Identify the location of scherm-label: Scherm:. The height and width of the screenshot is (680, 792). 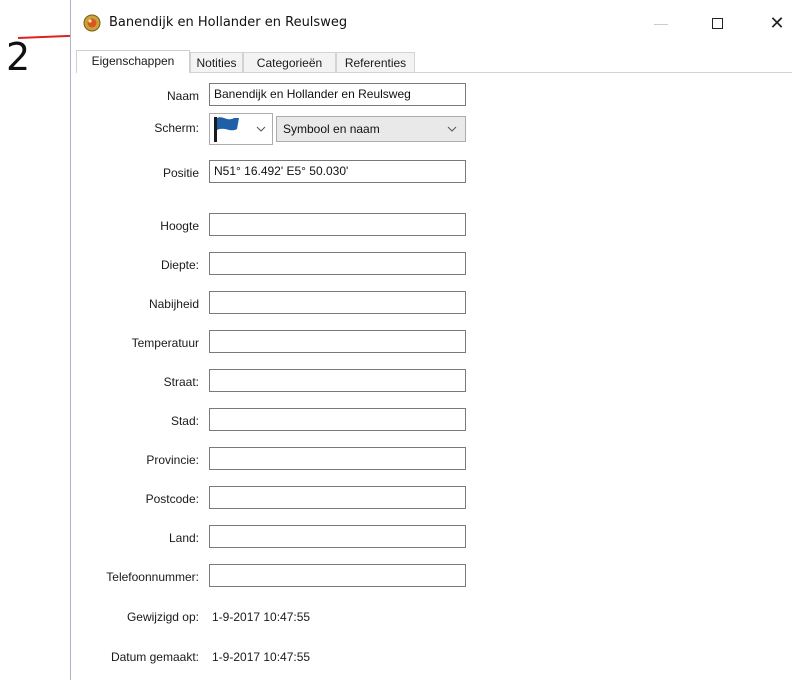
(176, 128).